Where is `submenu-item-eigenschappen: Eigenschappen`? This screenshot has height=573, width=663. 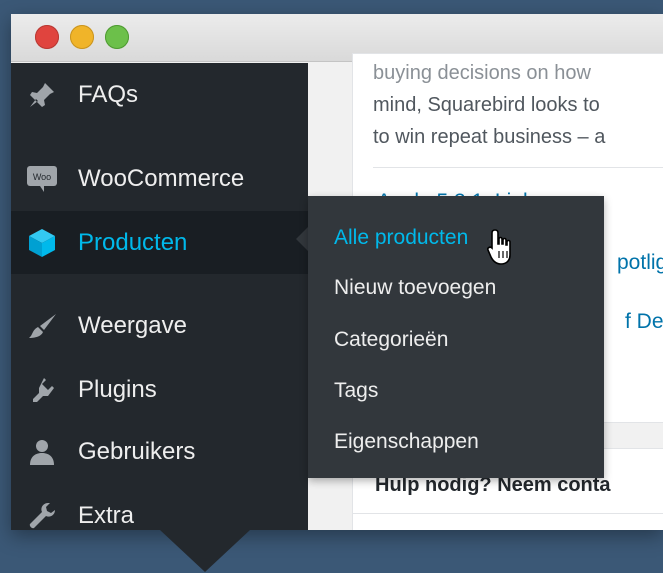
submenu-item-eigenschappen: Eigenschappen is located at coordinates (406, 442).